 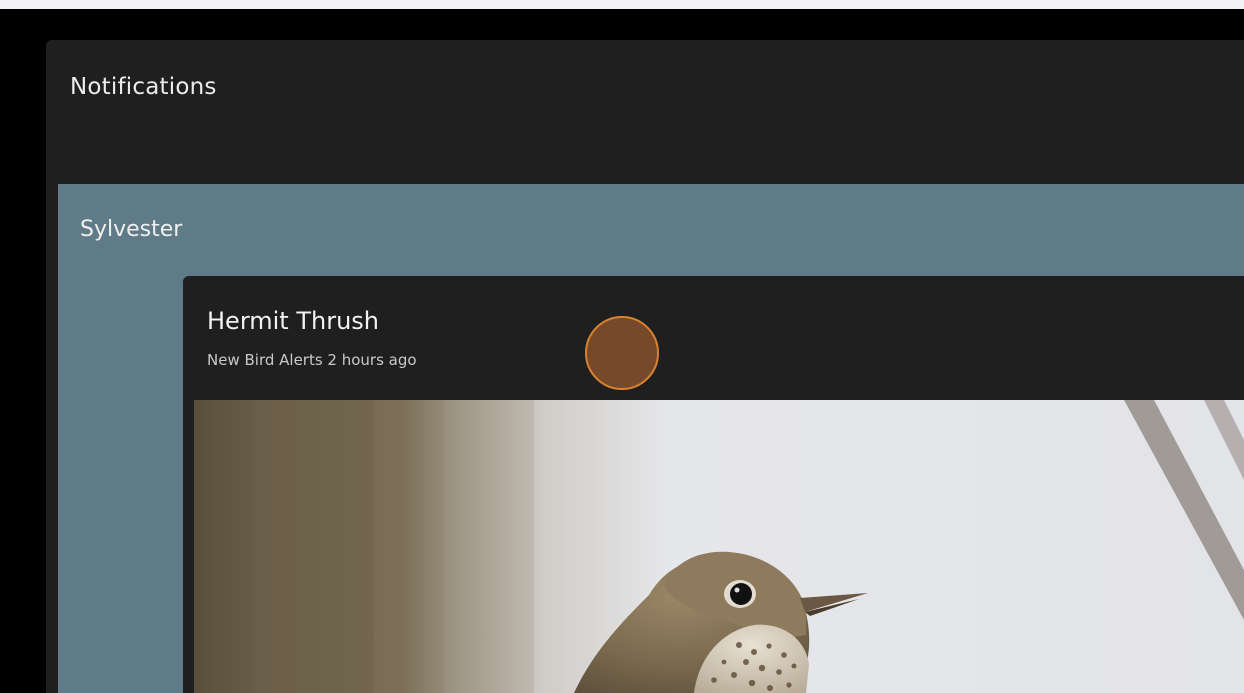 What do you see at coordinates (143, 87) in the screenshot?
I see `page-title: Notifications` at bounding box center [143, 87].